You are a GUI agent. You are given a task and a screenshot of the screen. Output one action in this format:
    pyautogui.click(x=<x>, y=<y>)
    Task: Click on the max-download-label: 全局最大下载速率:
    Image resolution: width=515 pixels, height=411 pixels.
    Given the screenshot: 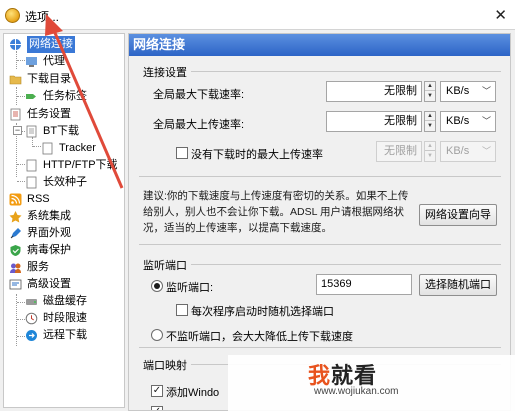 What is the action you would take?
    pyautogui.click(x=199, y=95)
    